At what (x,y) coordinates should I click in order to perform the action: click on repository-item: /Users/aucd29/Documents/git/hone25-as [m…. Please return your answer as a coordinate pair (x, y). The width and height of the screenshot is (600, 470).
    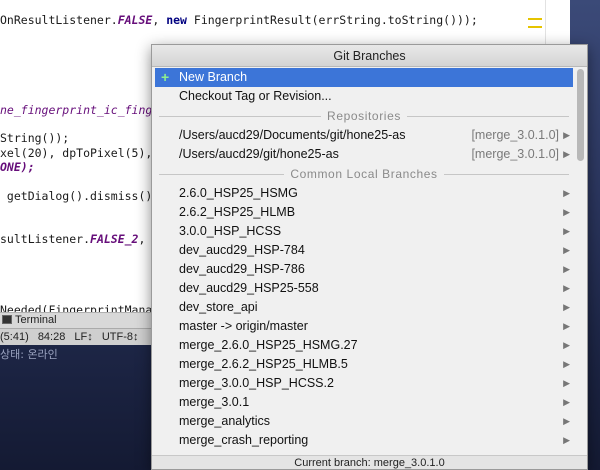
    Looking at the image, I should click on (364, 135).